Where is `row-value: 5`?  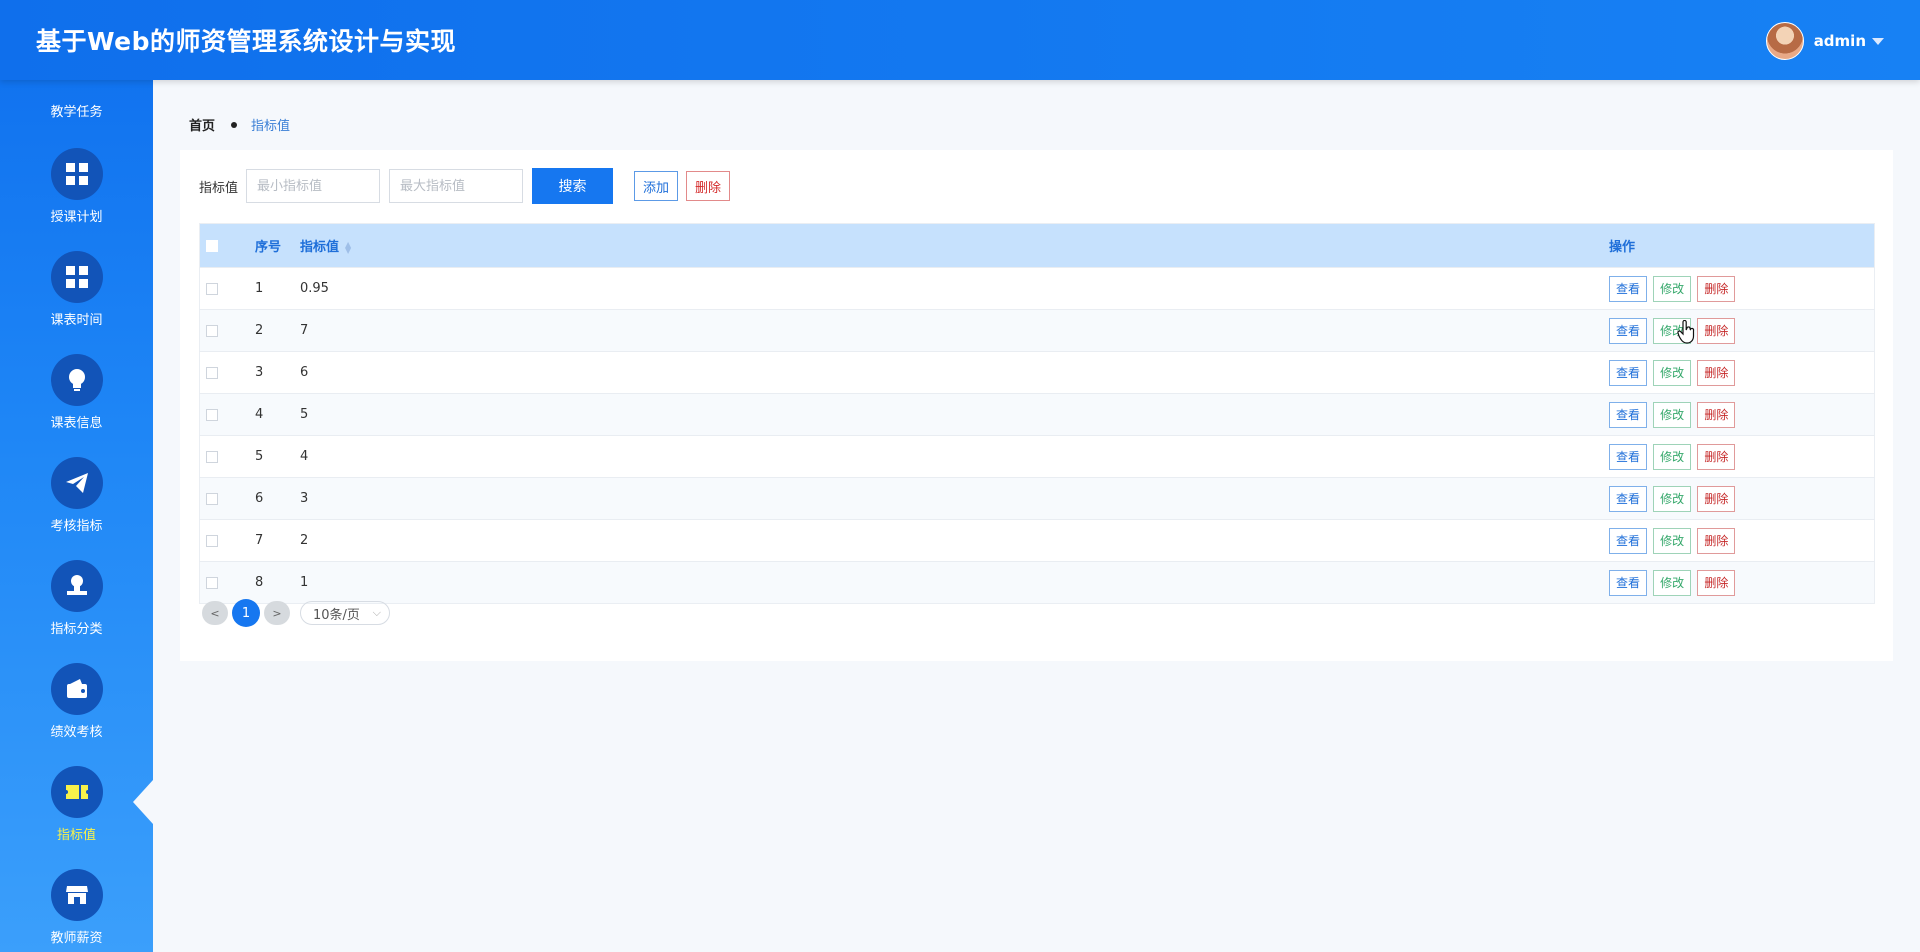 row-value: 5 is located at coordinates (954, 414).